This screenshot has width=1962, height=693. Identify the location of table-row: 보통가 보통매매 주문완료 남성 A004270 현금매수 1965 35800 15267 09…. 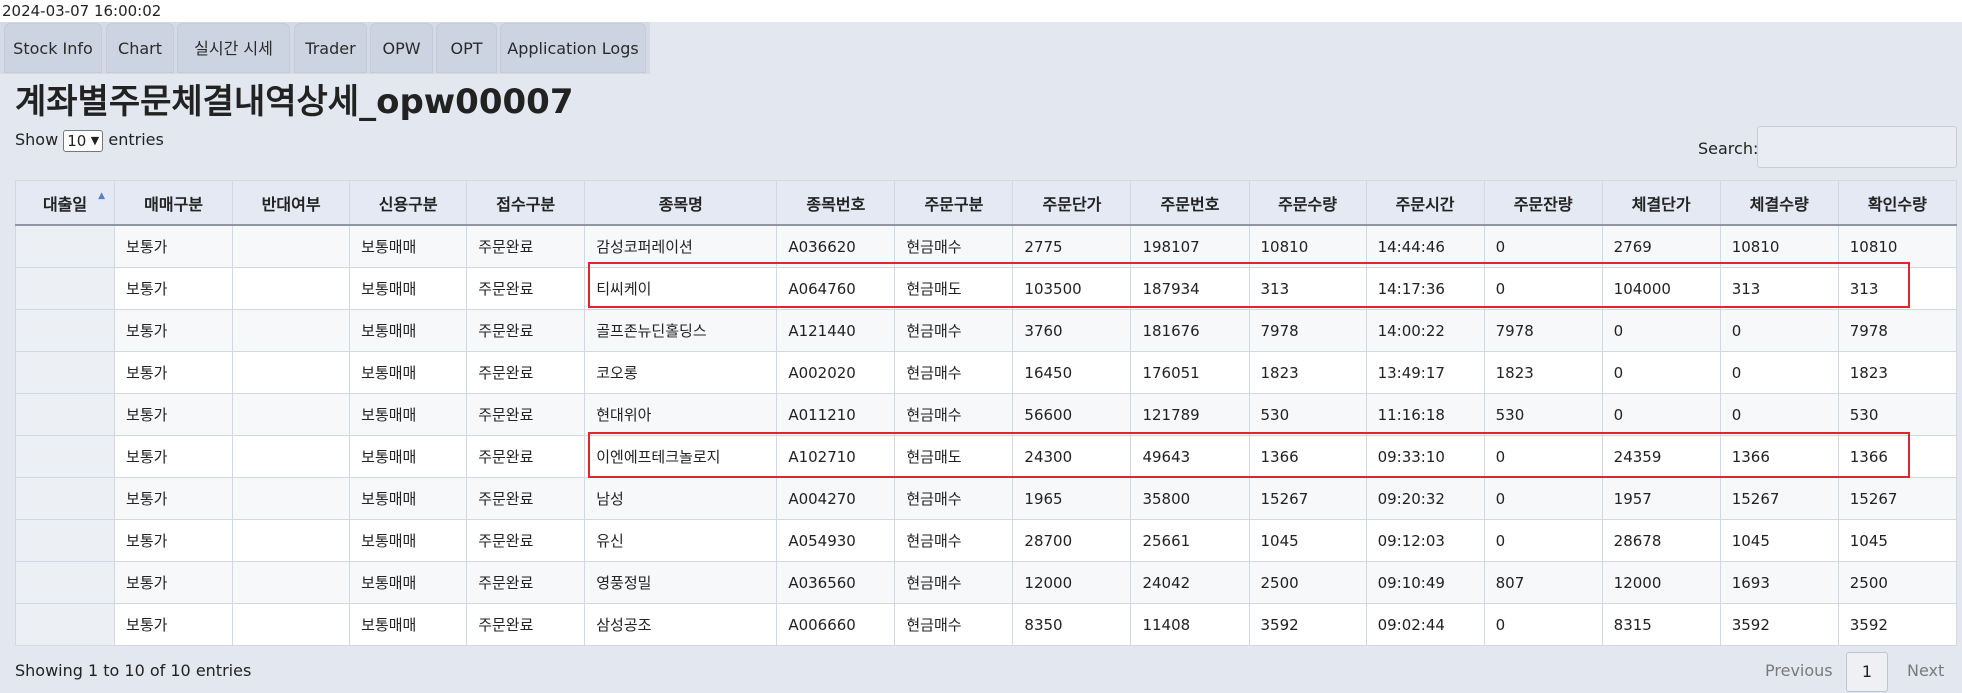
(986, 498).